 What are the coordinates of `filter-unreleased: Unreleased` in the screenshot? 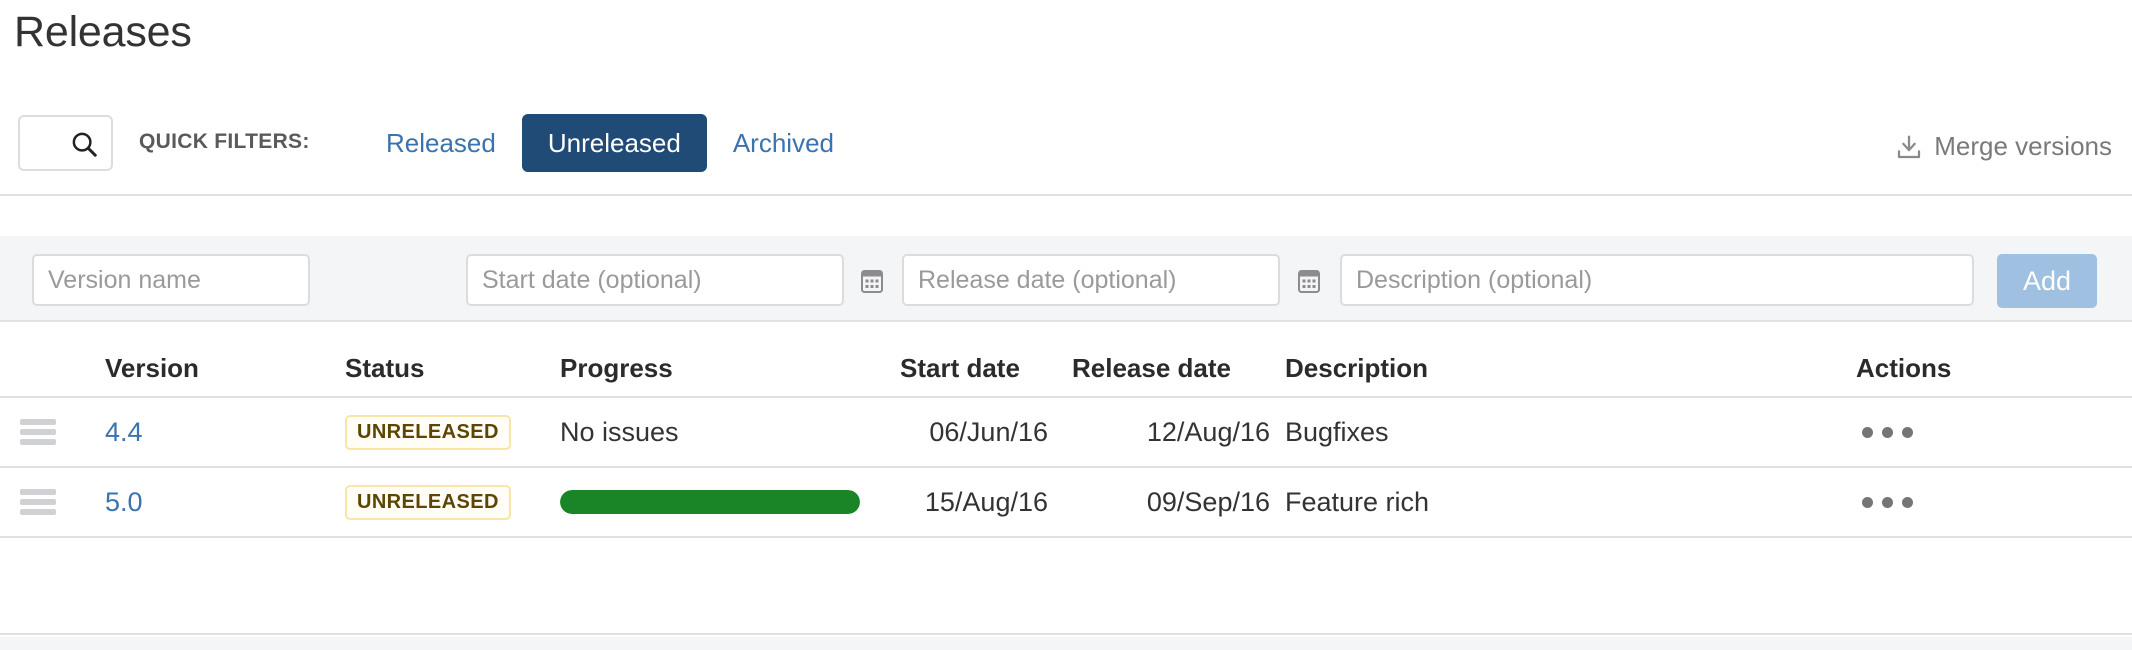 It's located at (614, 143).